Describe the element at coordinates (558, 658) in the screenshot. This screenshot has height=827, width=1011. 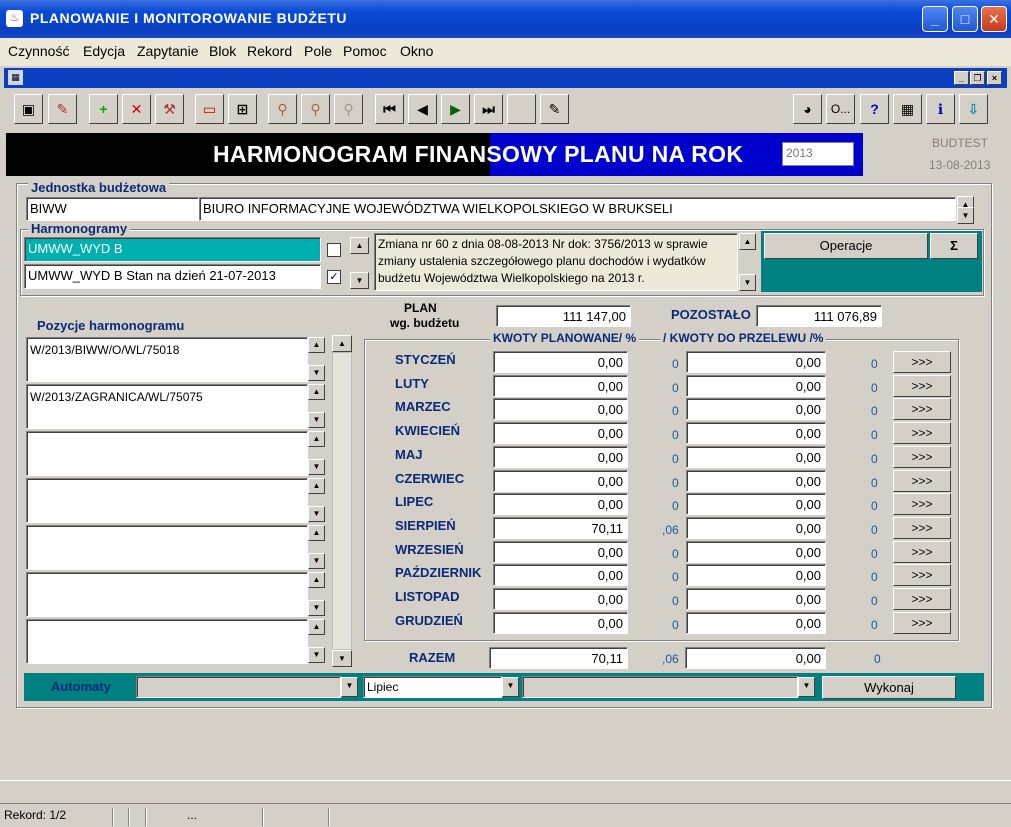
I see `total-planned-field: 70,11` at that location.